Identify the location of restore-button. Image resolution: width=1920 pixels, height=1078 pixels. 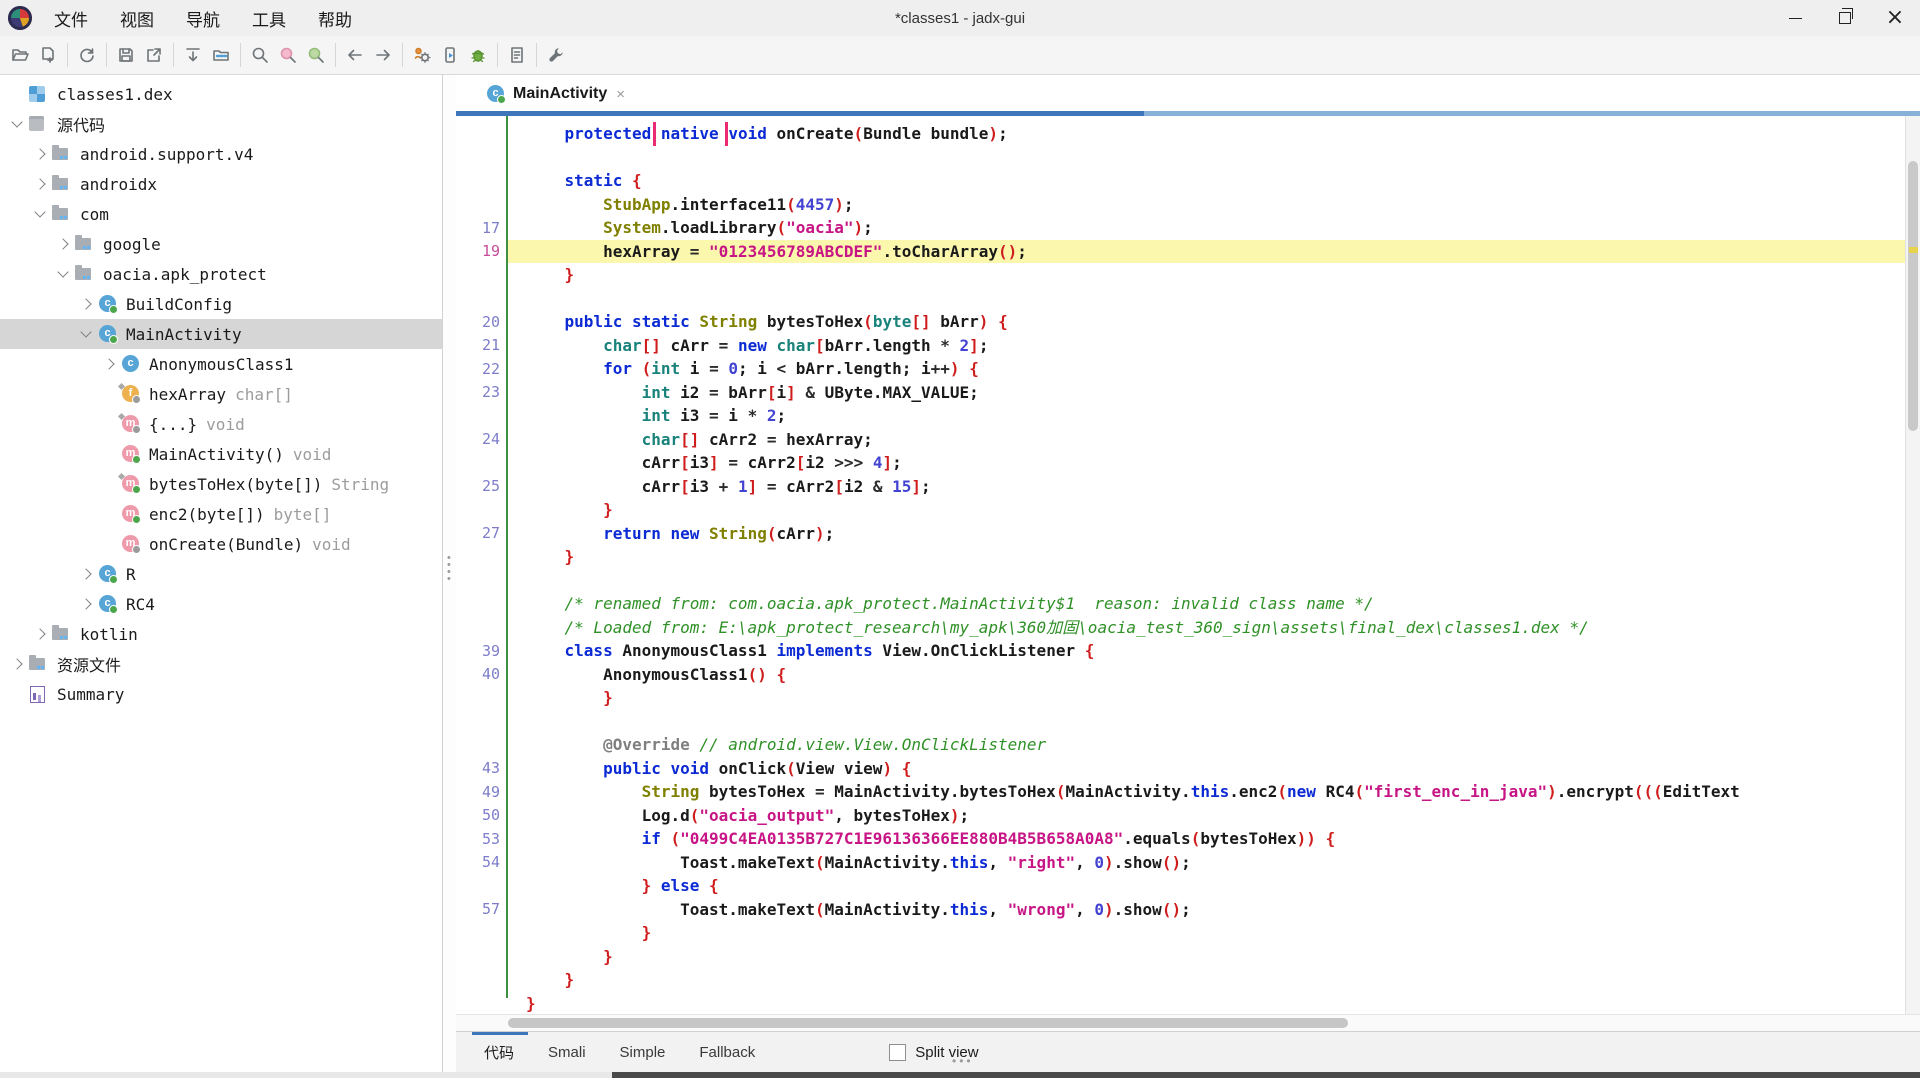
(1845, 18).